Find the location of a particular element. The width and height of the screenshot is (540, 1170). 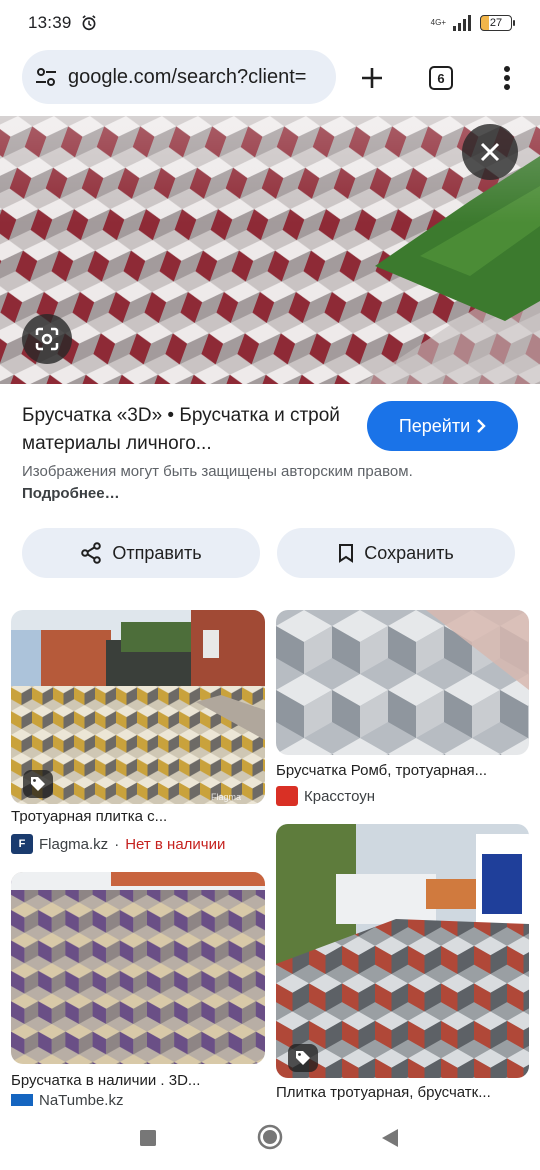

bookmark-icon is located at coordinates (346, 553).